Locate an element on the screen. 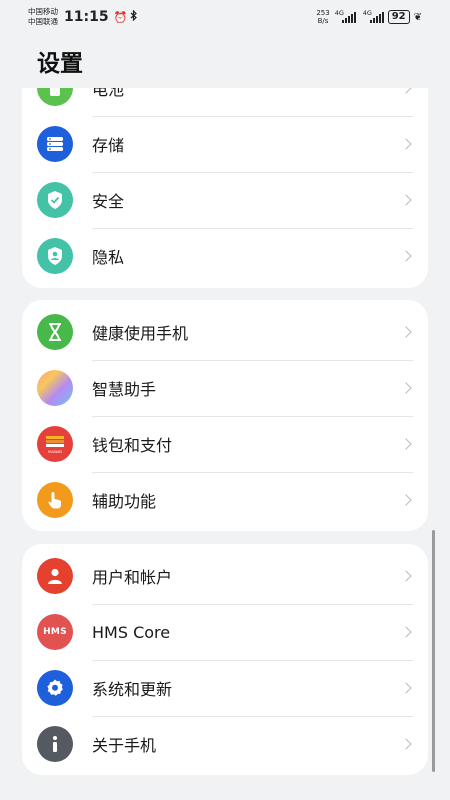 Image resolution: width=450 pixels, height=800 pixels. network-speed: 253 B/s is located at coordinates (322, 17).